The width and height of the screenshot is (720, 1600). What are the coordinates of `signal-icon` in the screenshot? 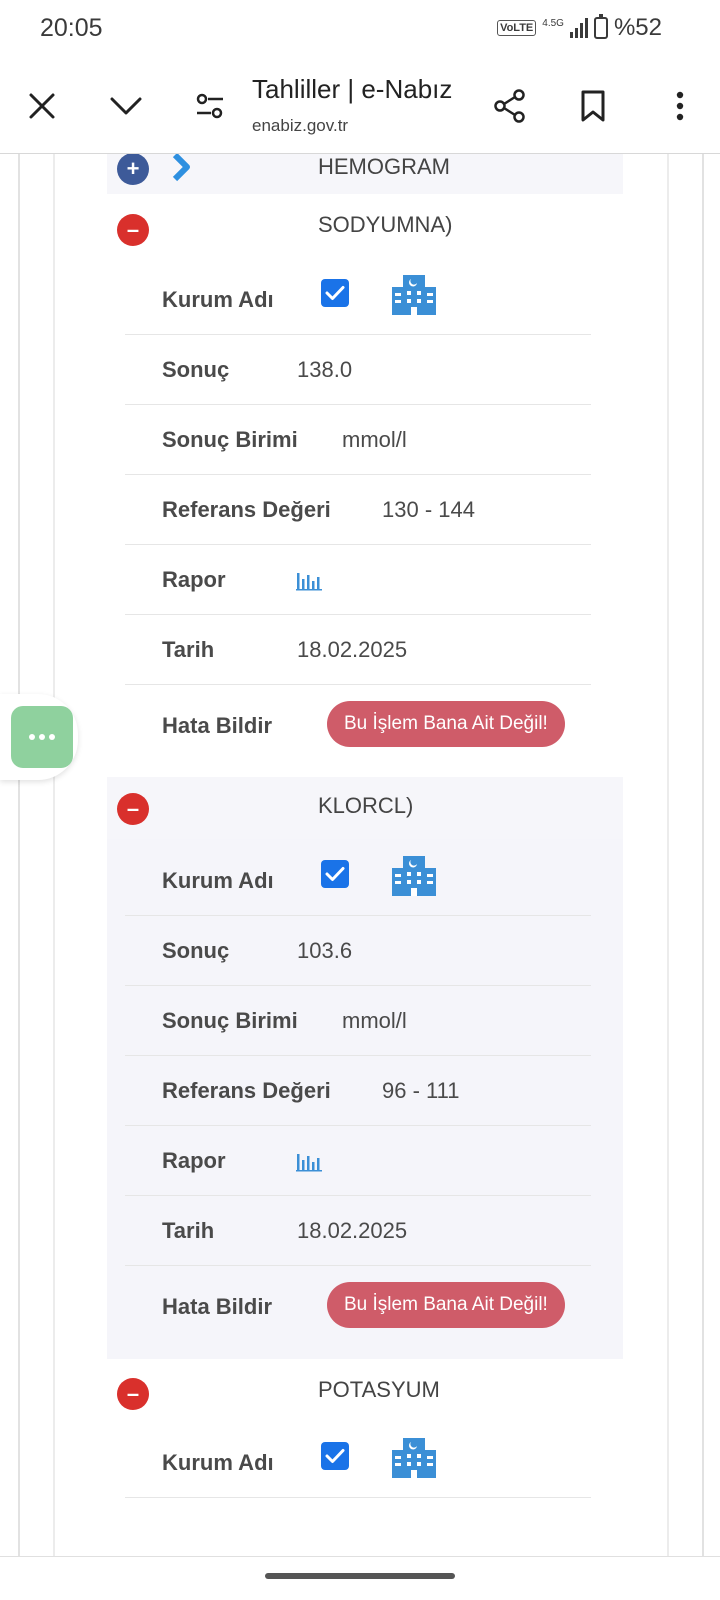 It's located at (578, 28).